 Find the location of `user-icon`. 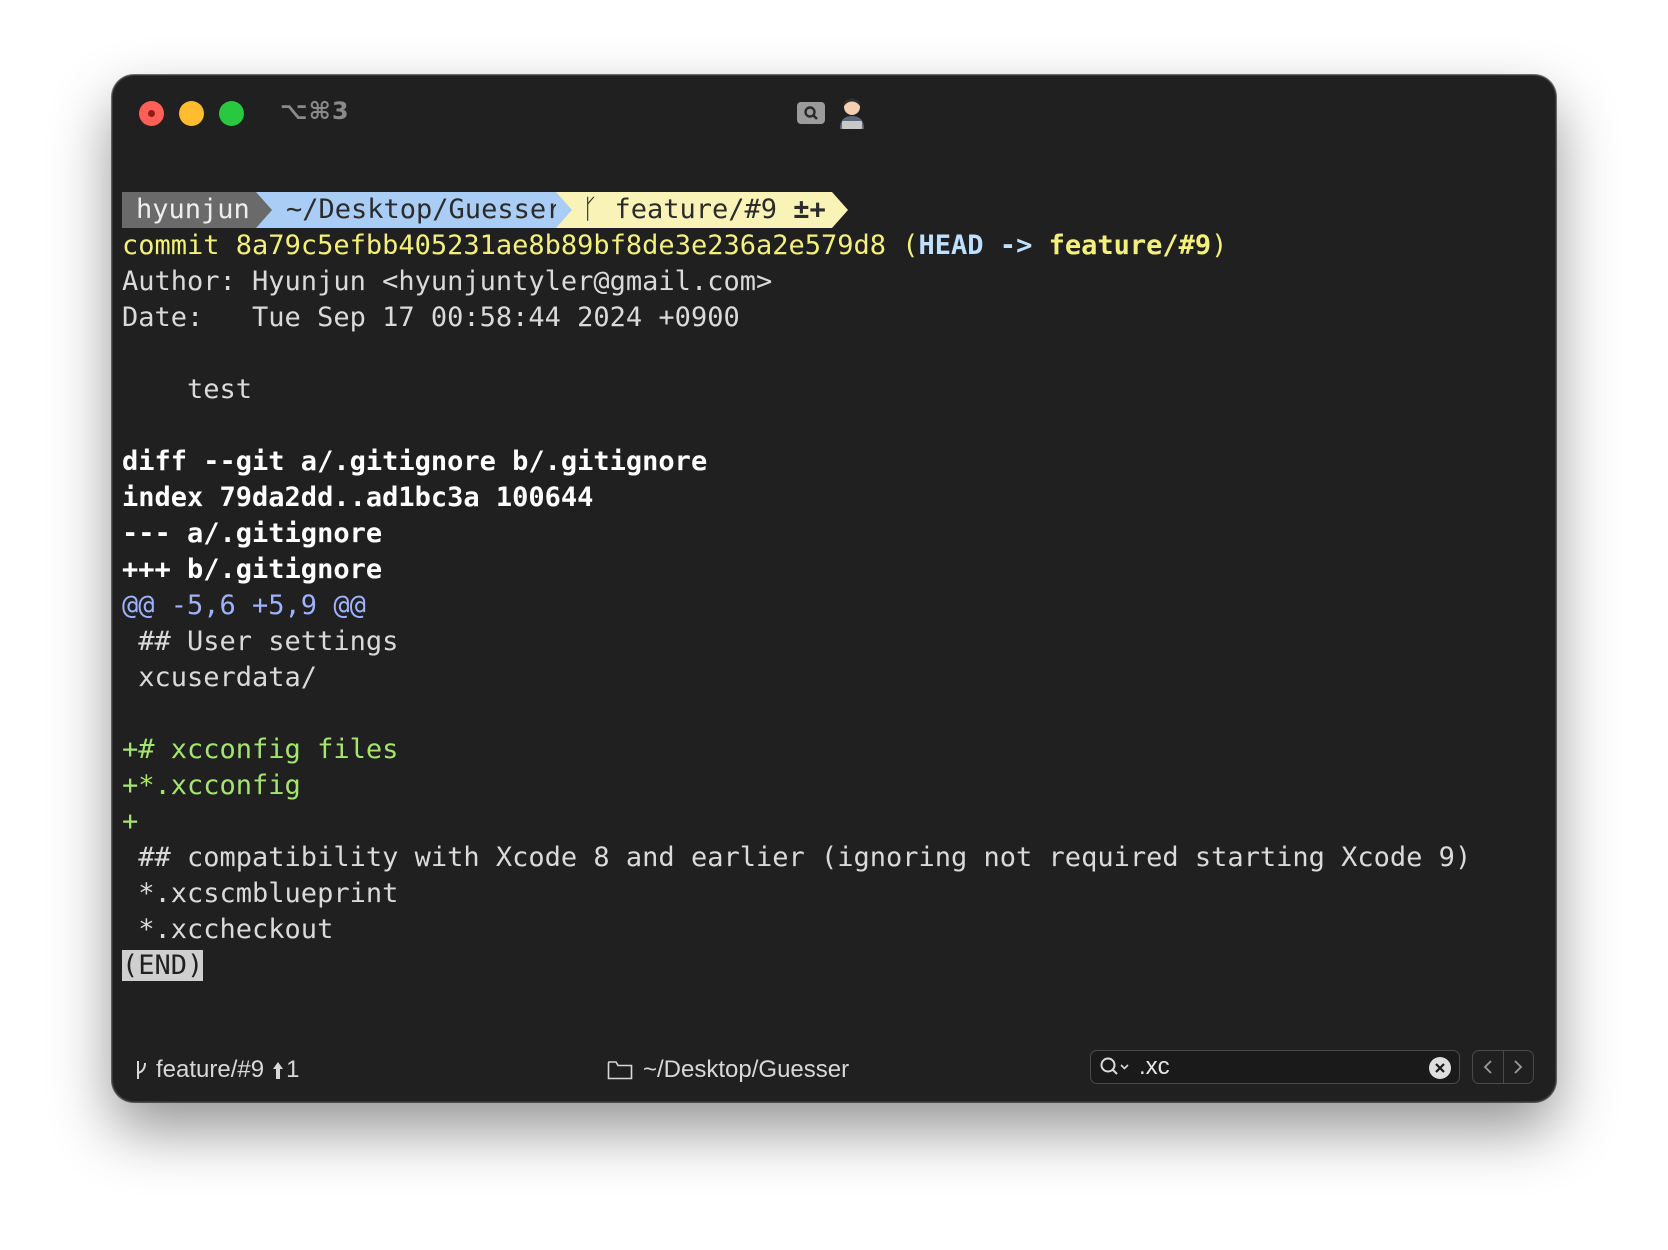

user-icon is located at coordinates (852, 113).